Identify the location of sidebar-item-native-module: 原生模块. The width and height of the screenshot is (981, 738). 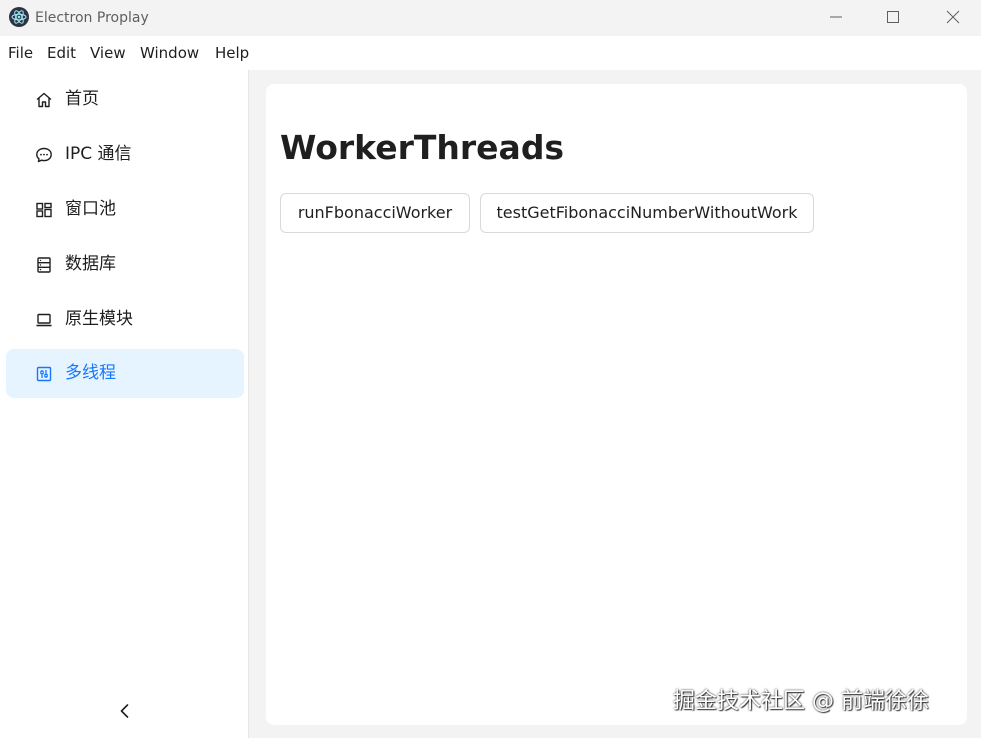
(125, 319).